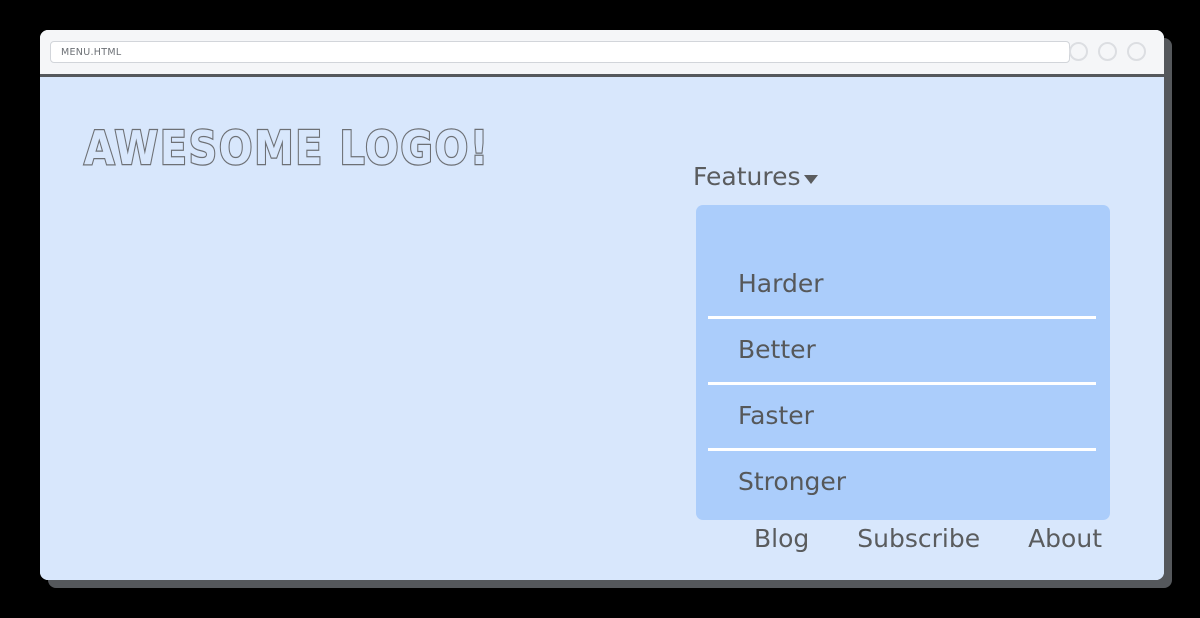  What do you see at coordinates (1136, 51) in the screenshot?
I see `close-button` at bounding box center [1136, 51].